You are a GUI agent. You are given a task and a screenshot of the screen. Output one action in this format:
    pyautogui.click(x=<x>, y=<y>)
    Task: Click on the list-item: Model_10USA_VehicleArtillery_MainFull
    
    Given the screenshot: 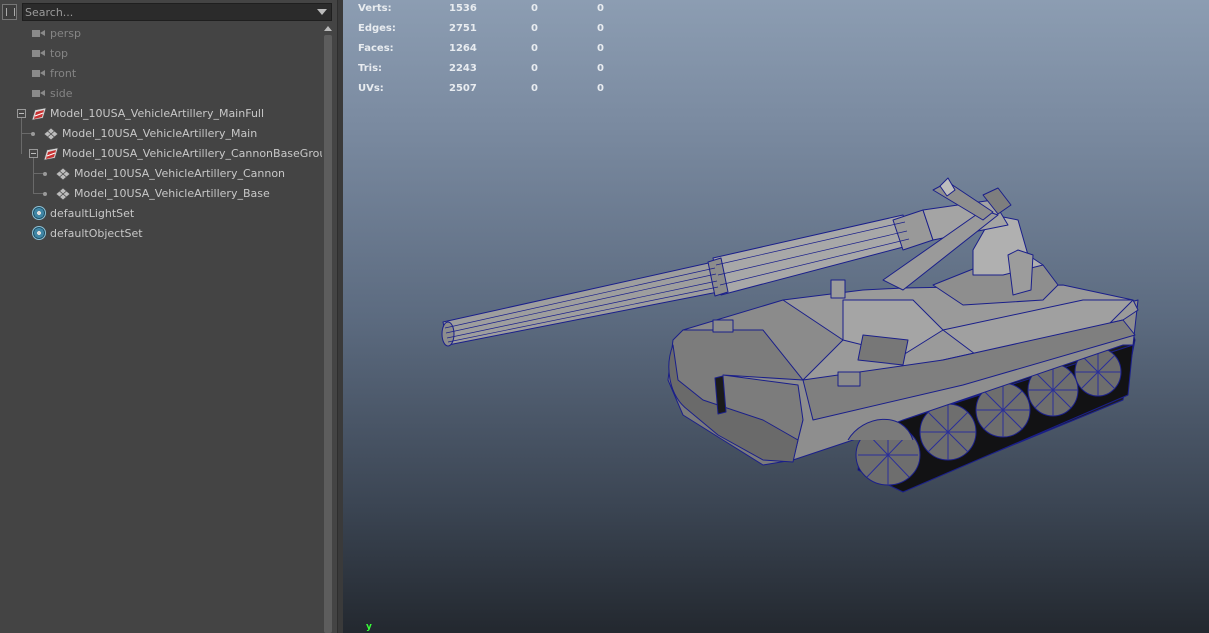 What is the action you would take?
    pyautogui.click(x=161, y=114)
    